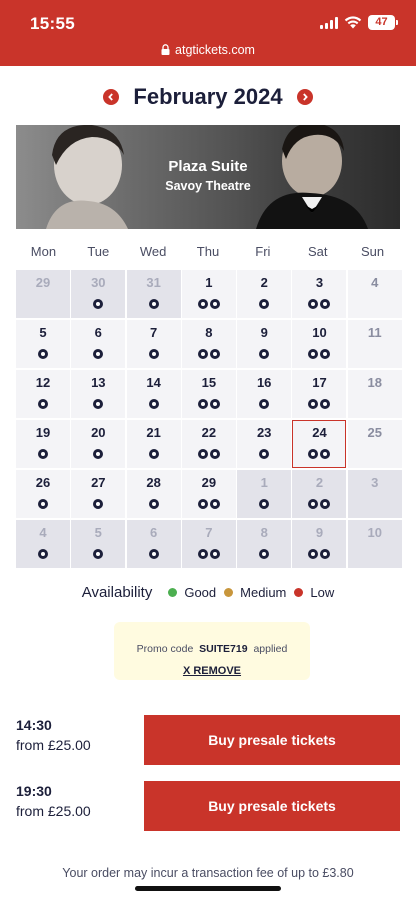  I want to click on calendar-day: 17, so click(319, 394).